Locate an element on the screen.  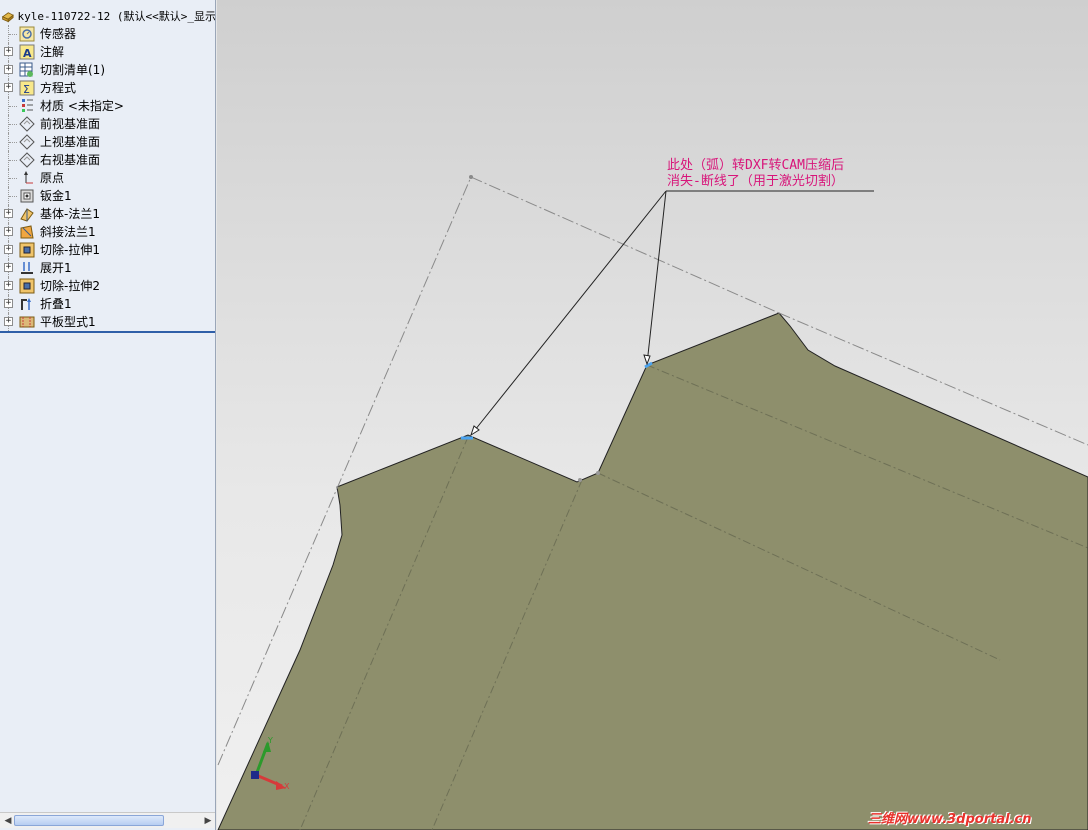
tree-root-part: kyle-110722-12 (默认<<默认>_显示 is located at coordinates (108, 16).